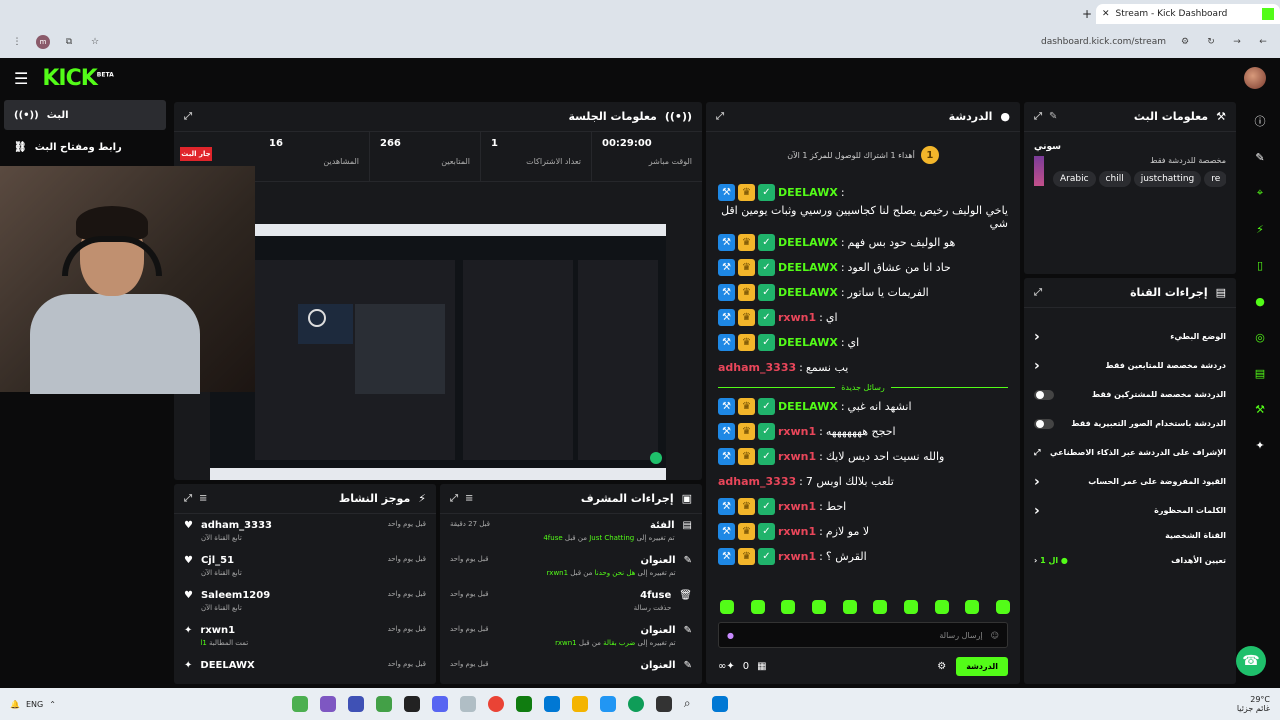 The image size is (1280, 720). Describe the element at coordinates (1106, 14) in the screenshot. I see `close-icon: ✕` at that location.